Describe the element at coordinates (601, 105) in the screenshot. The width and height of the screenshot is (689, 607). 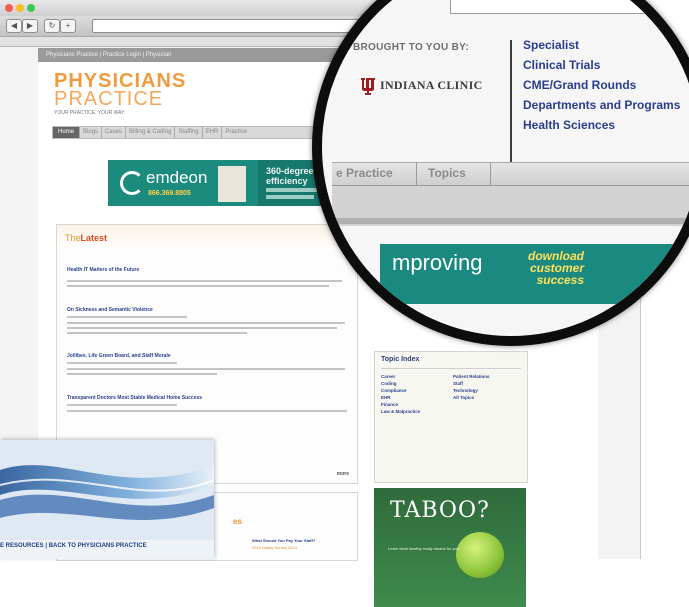
I see `sponsor-link-departments: Departments and Programs` at that location.